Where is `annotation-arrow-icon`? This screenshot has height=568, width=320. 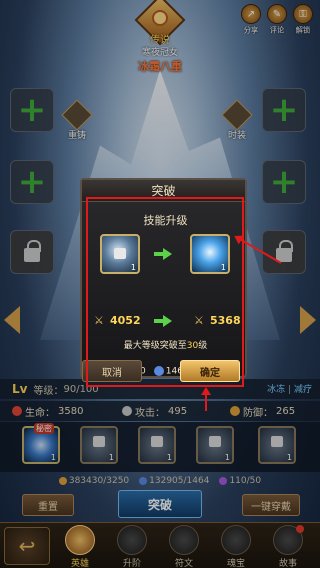 annotation-arrow-icon is located at coordinates (206, 400).